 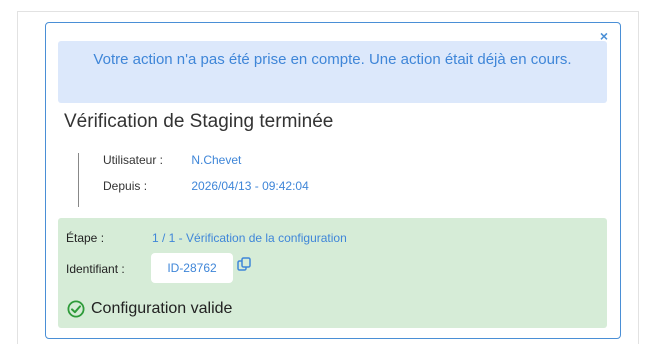 I want to click on card-title: Vérification de Staging terminée, so click(x=199, y=121).